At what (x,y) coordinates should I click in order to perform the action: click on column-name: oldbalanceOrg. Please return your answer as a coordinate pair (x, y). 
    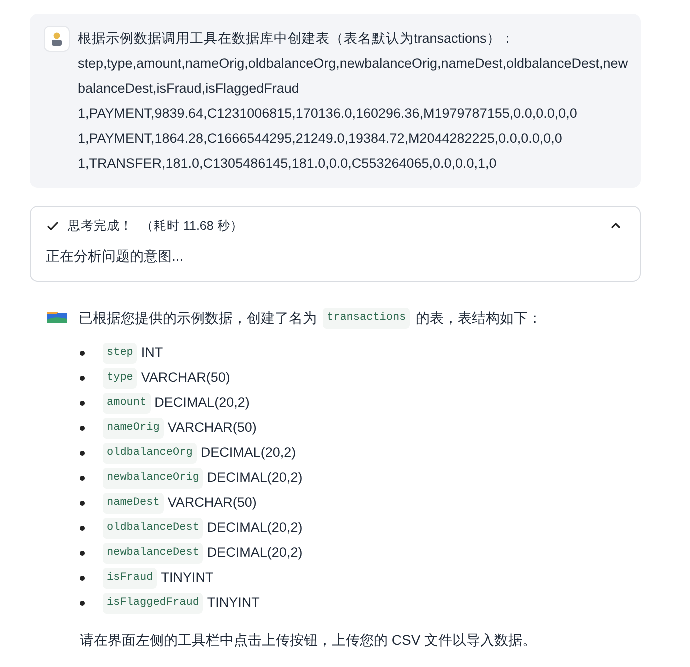
    Looking at the image, I should click on (150, 453).